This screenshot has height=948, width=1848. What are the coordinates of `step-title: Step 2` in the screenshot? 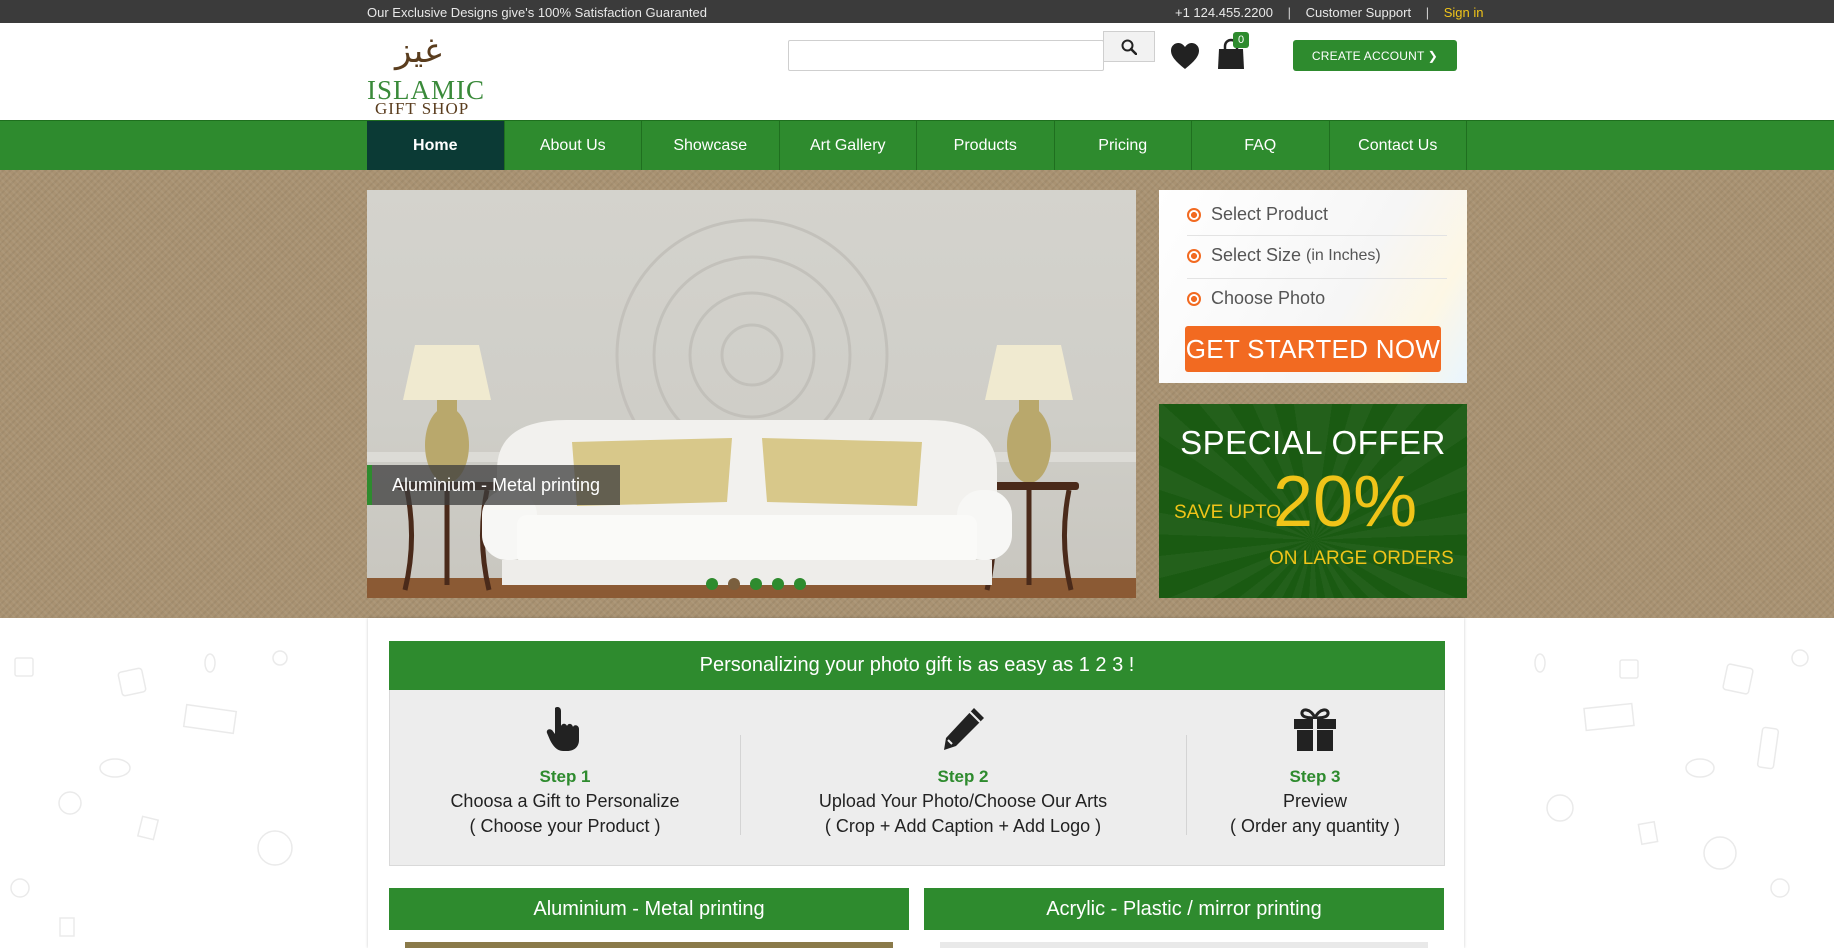 It's located at (963, 776).